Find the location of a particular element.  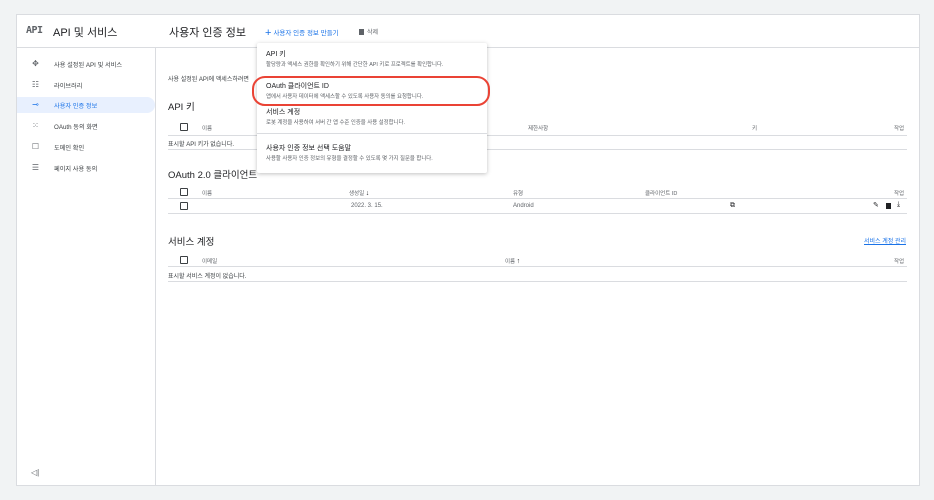

menu-item-desc: 로봇 계정을 사용하여 서버 간 앱 수준 인증을 사용 설정합니다. is located at coordinates (335, 123).